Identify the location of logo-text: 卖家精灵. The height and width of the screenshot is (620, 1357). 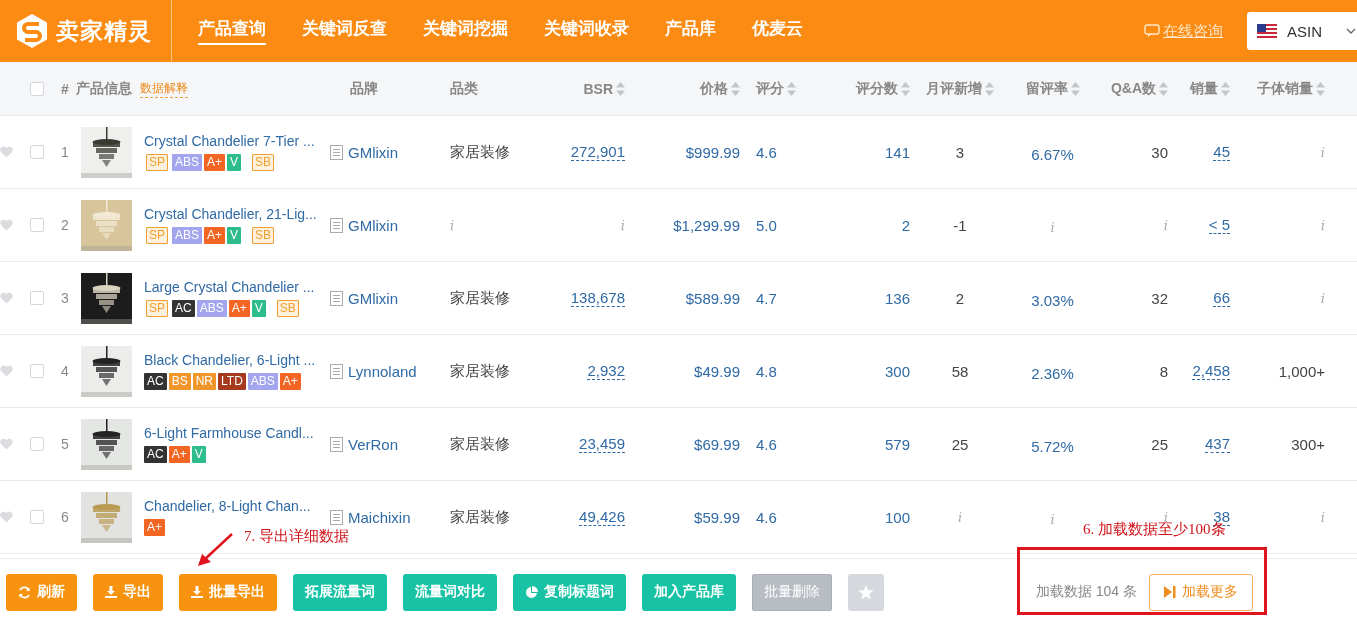
(104, 31).